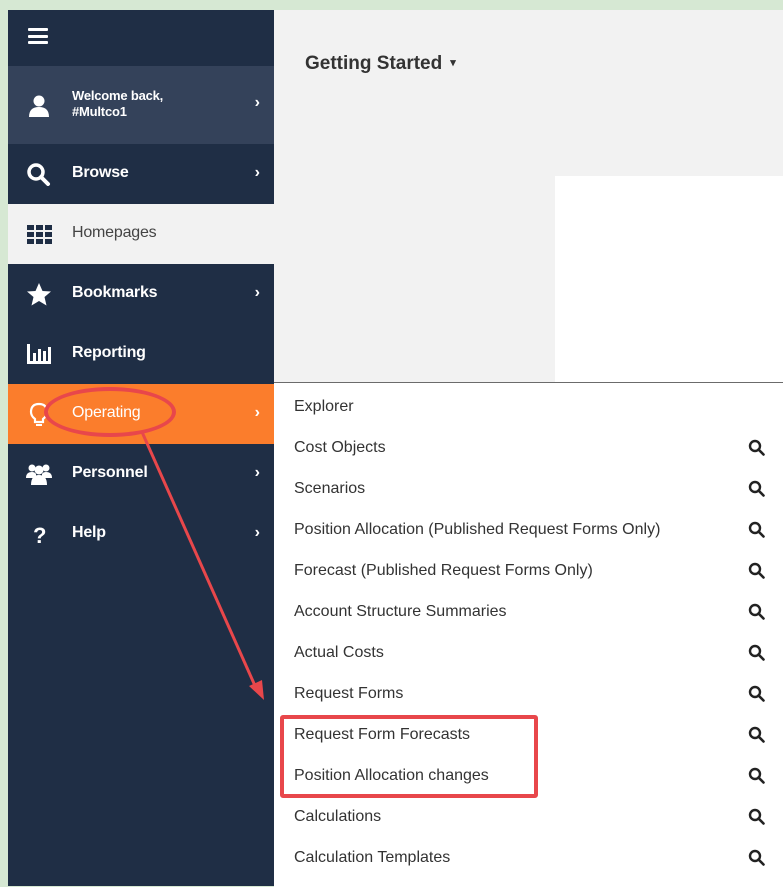  I want to click on sidebar-item-label: Personnel, so click(110, 472).